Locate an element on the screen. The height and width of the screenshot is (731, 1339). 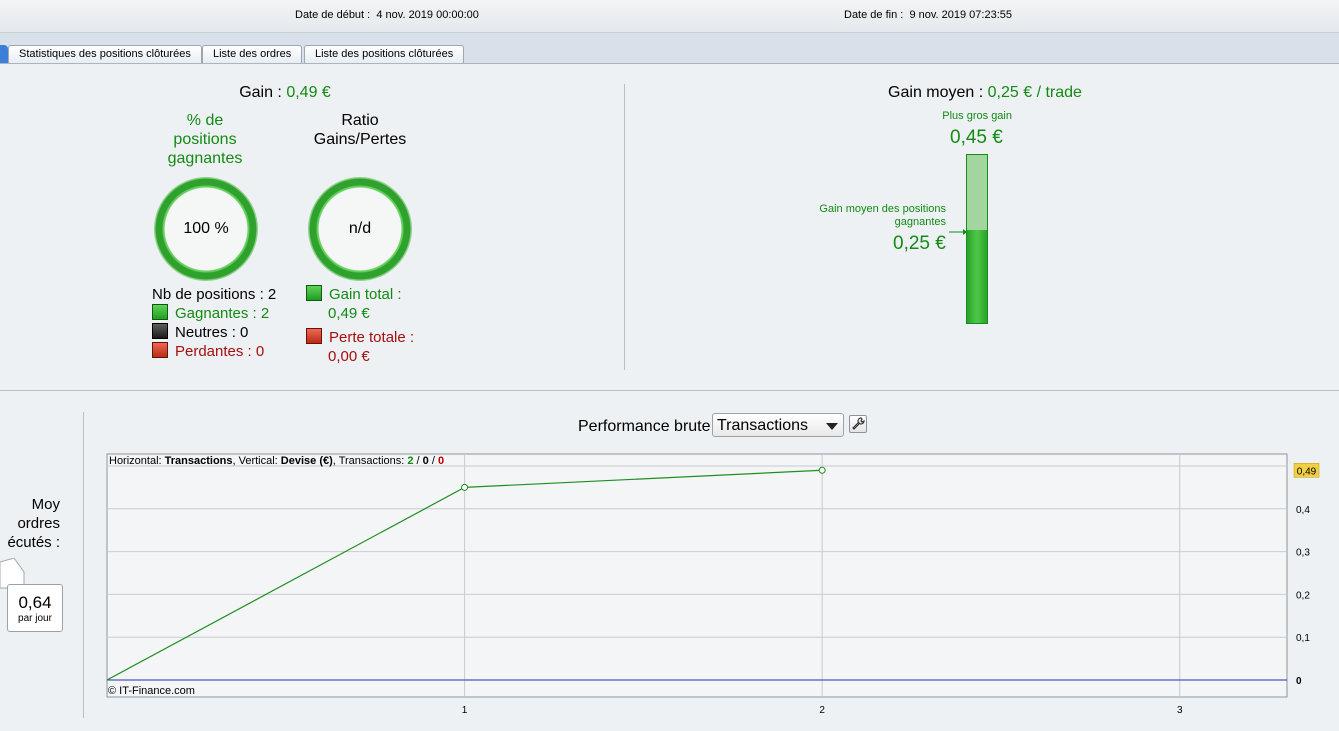
y-tick-label: 0,1 is located at coordinates (1303, 638).